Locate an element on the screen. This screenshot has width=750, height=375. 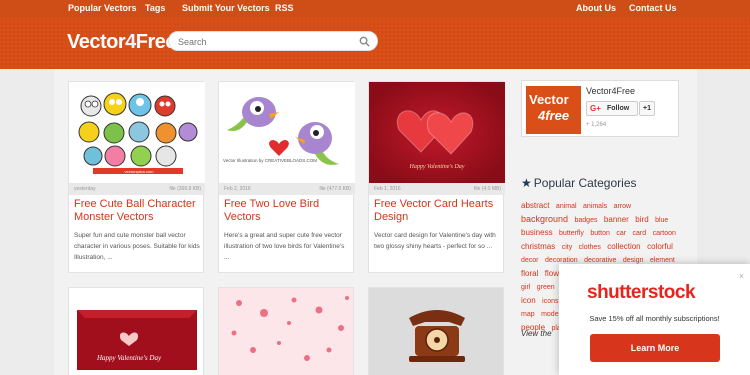
gplus-page-name: Vector4Free is located at coordinates (610, 91).